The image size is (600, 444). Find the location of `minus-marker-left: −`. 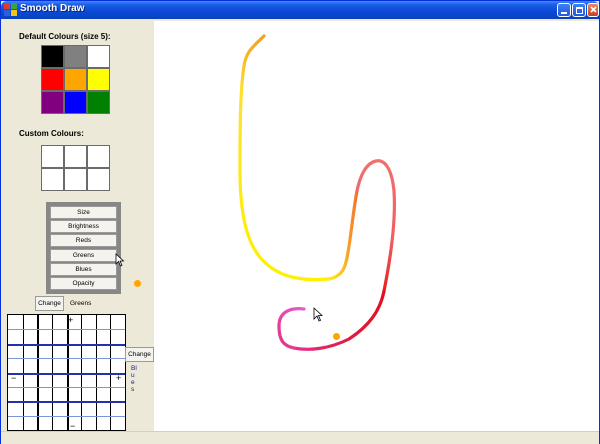

minus-marker-left: − is located at coordinates (14, 378).